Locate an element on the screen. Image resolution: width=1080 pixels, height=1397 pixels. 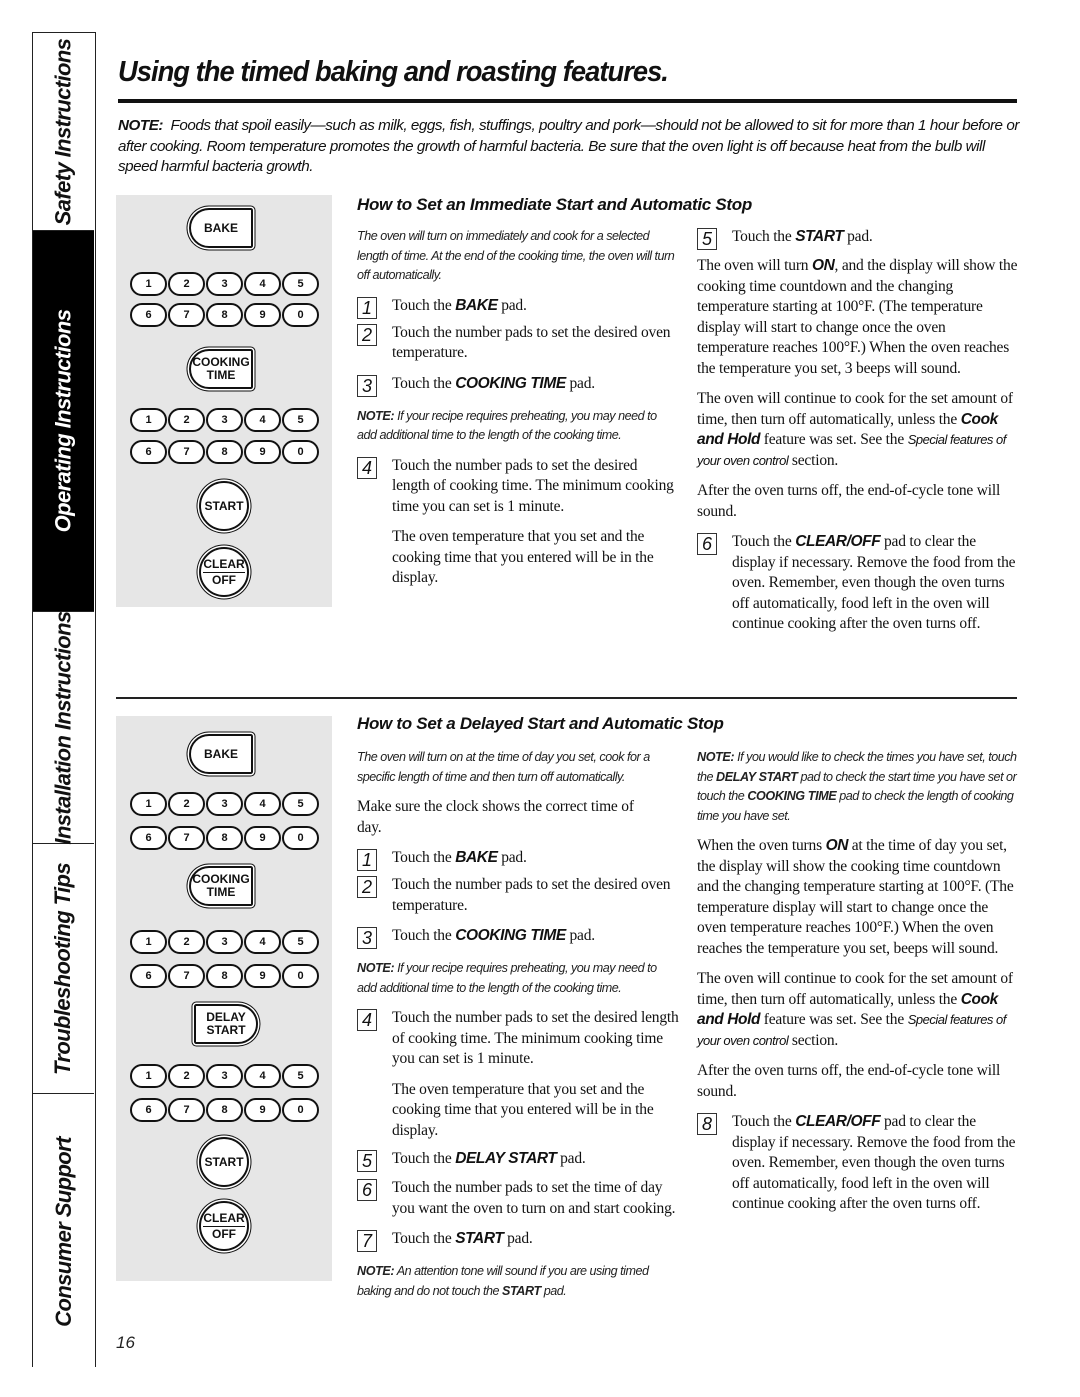
step-number: 1 is located at coordinates (367, 307).